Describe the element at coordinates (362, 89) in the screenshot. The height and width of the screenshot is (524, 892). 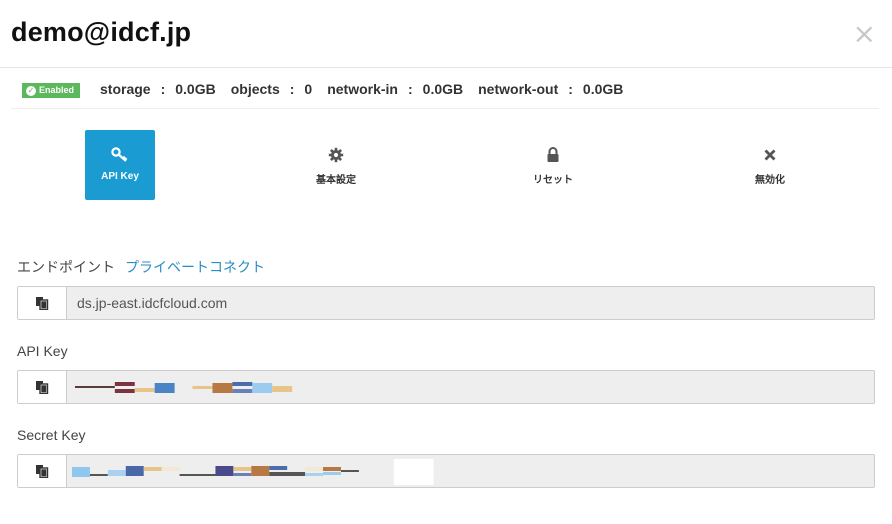
I see `stat-label: network-in` at that location.